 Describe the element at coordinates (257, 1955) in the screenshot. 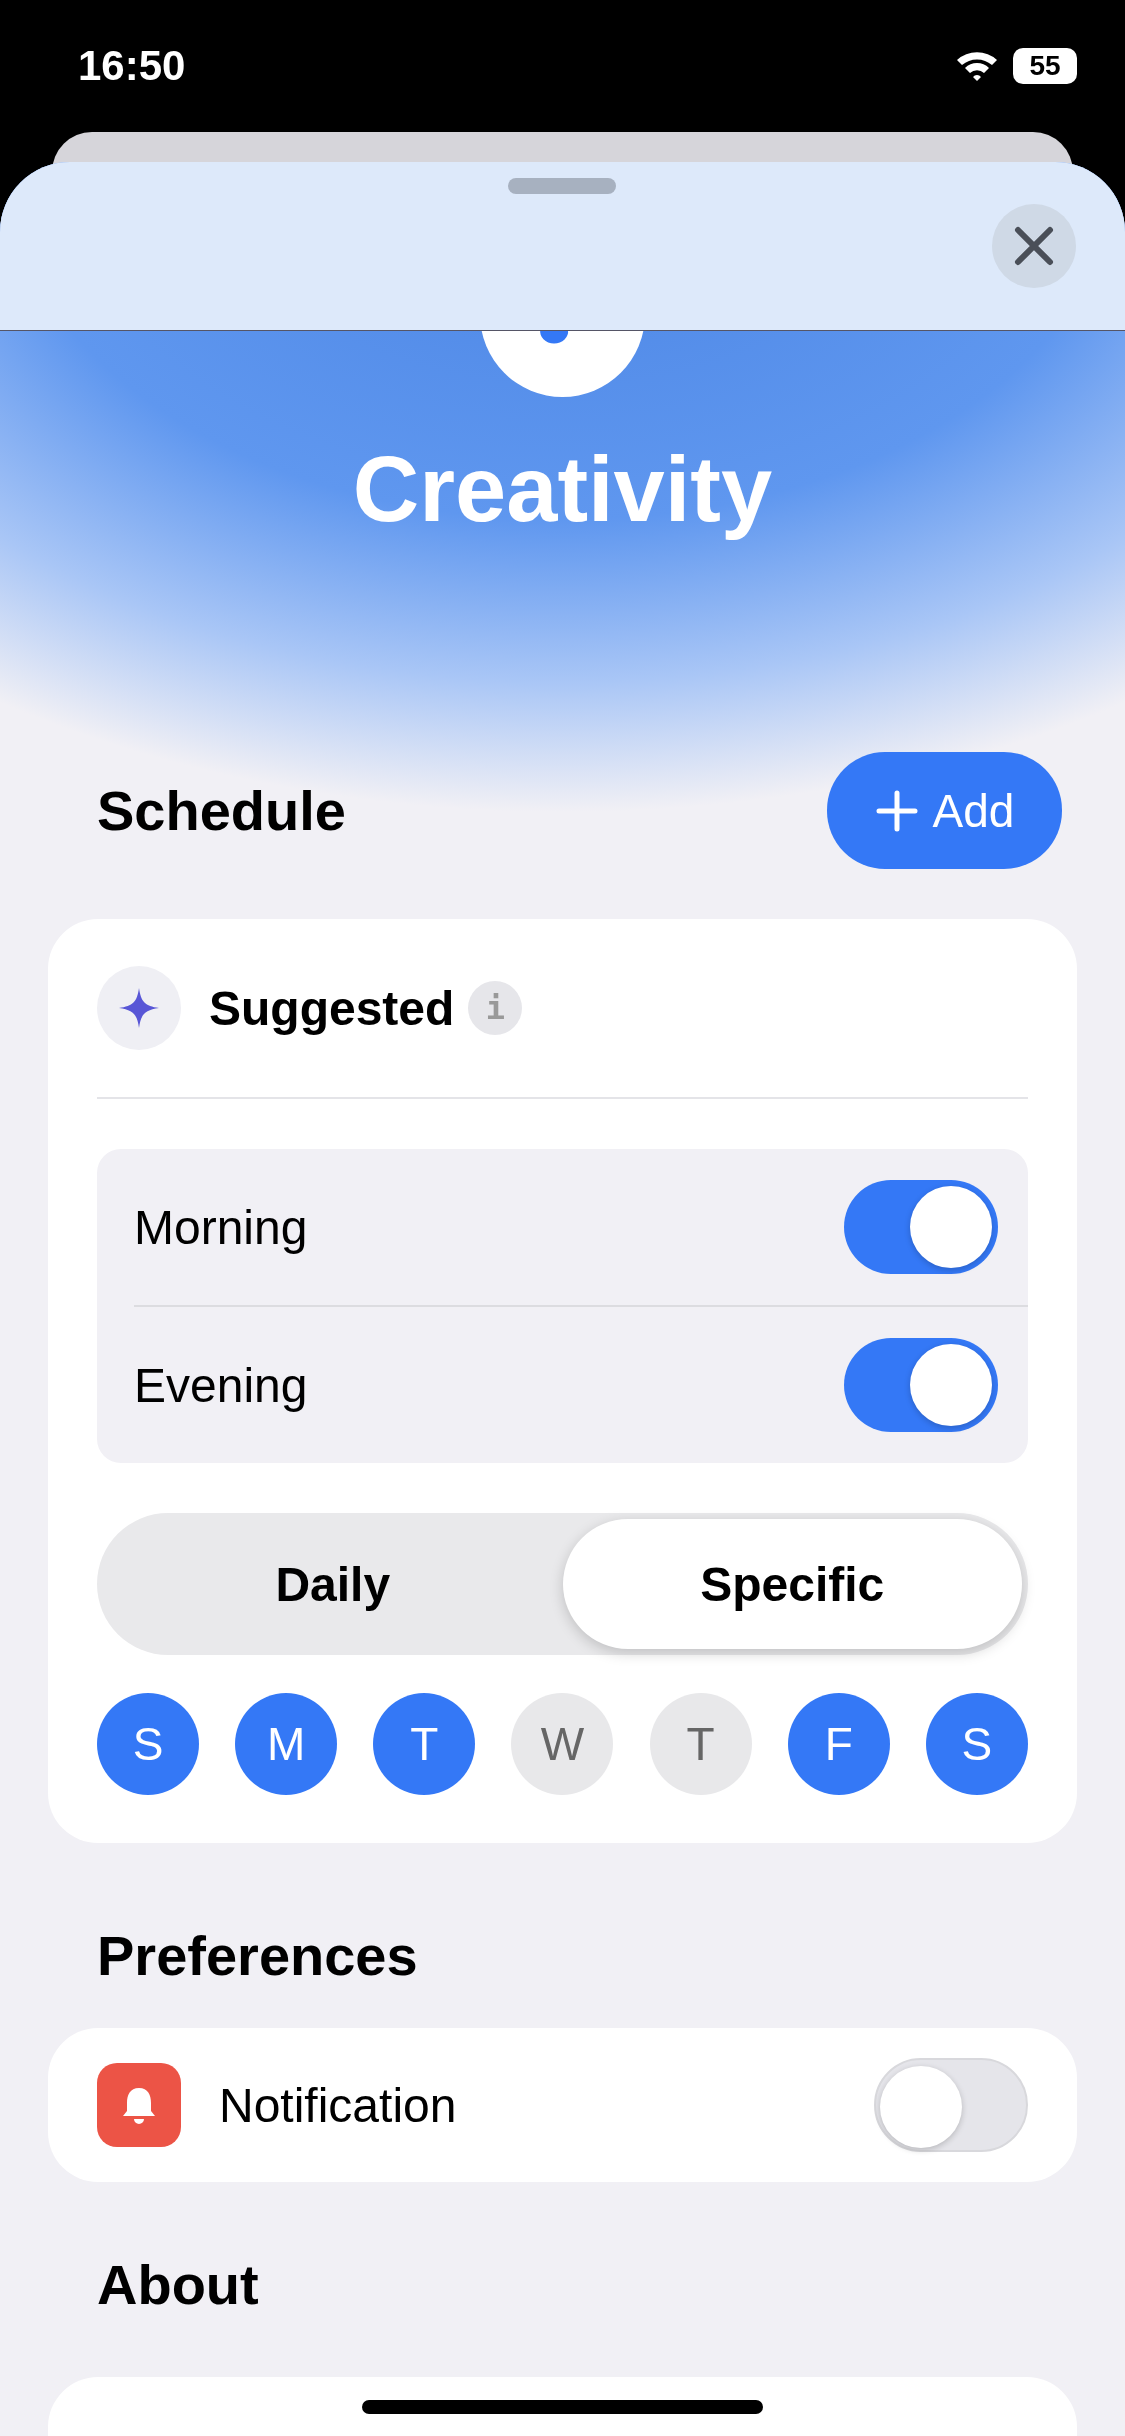

I see `section-heading: Preferences` at that location.